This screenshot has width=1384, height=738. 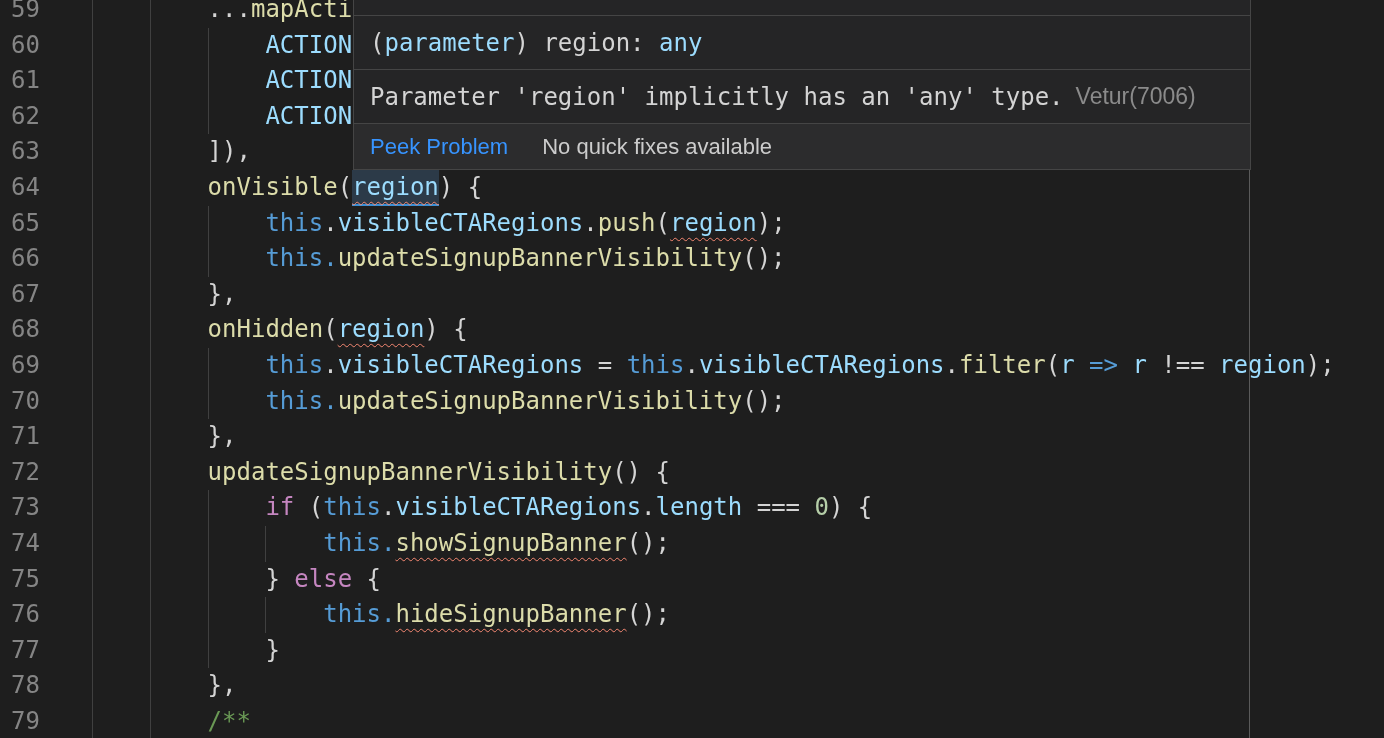 I want to click on code-line: updateSignupBannerVisibility() {, so click(x=438, y=472).